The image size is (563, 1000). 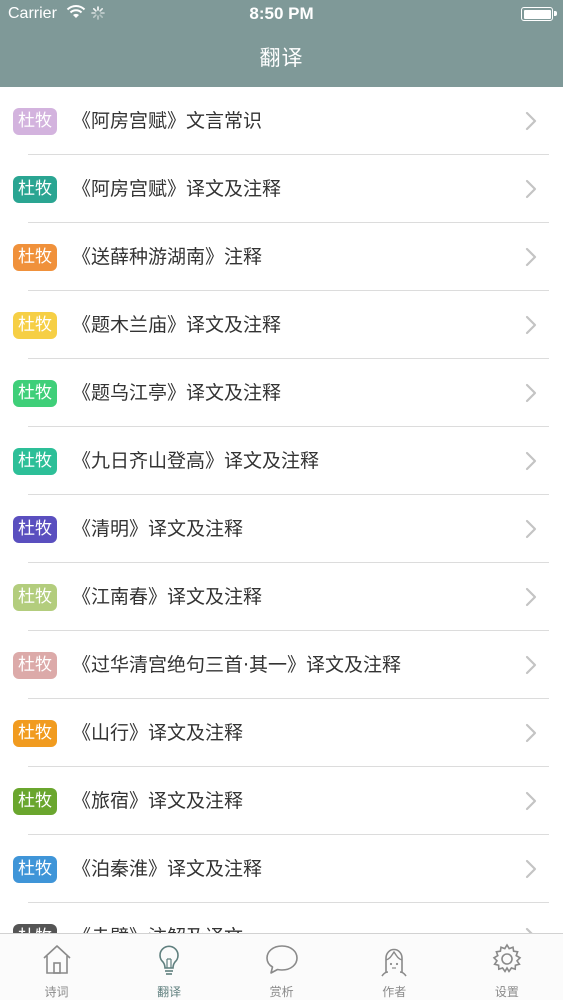 What do you see at coordinates (237, 665) in the screenshot?
I see `list-item-title: 《过华清宫绝句三首·其一》译文及注释` at bounding box center [237, 665].